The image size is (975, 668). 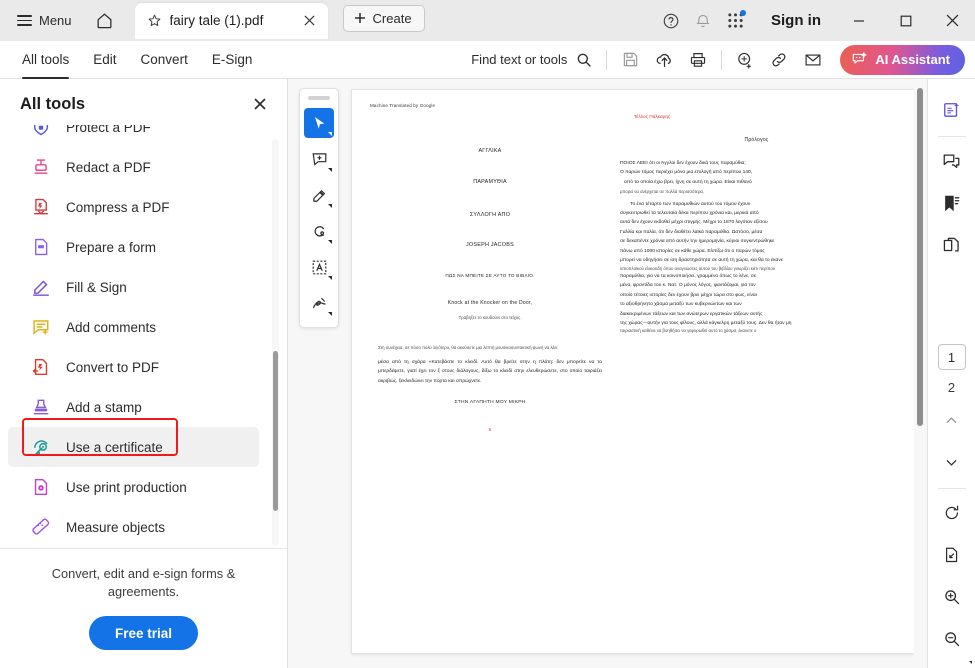 What do you see at coordinates (154, 20) in the screenshot?
I see `star-icon` at bounding box center [154, 20].